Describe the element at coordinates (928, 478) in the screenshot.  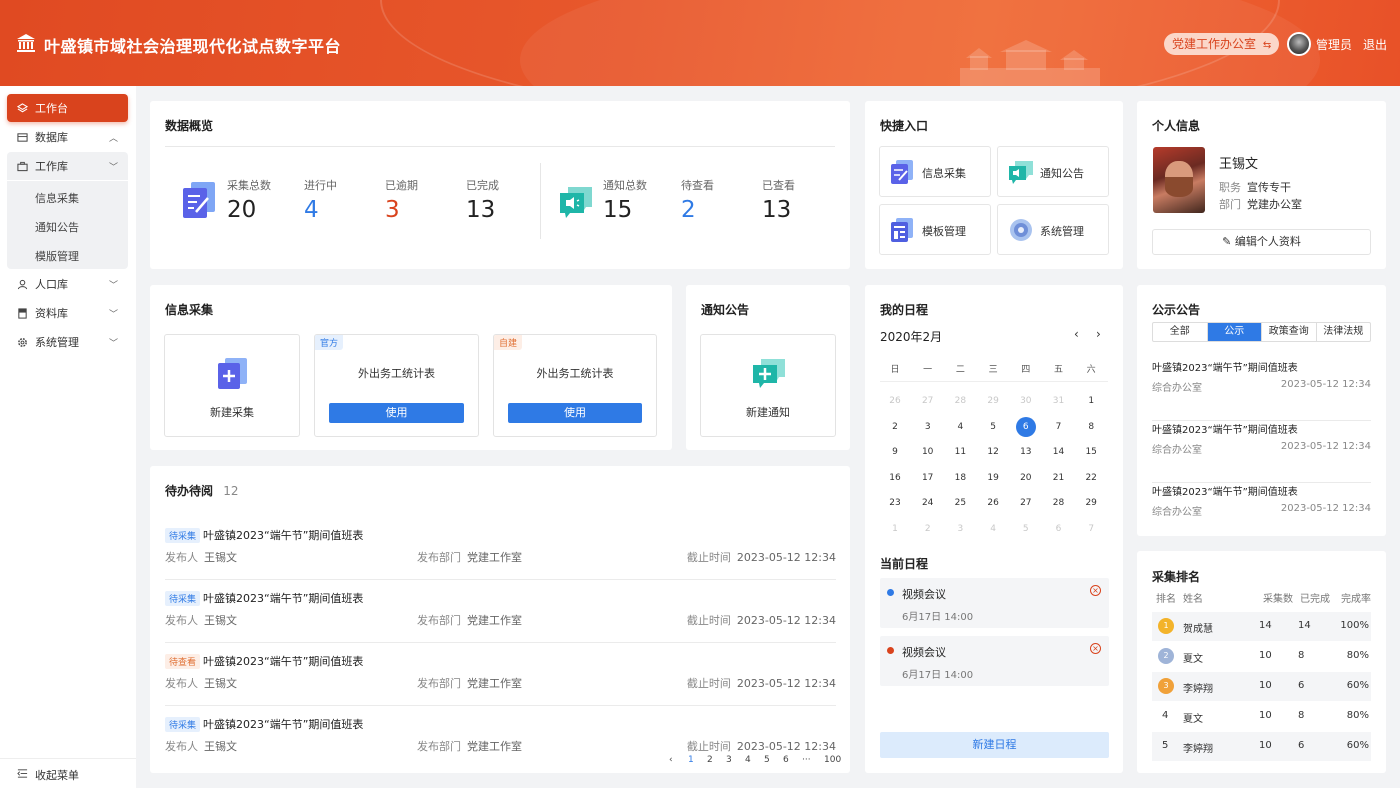
I see `calendar-day: 17` at that location.